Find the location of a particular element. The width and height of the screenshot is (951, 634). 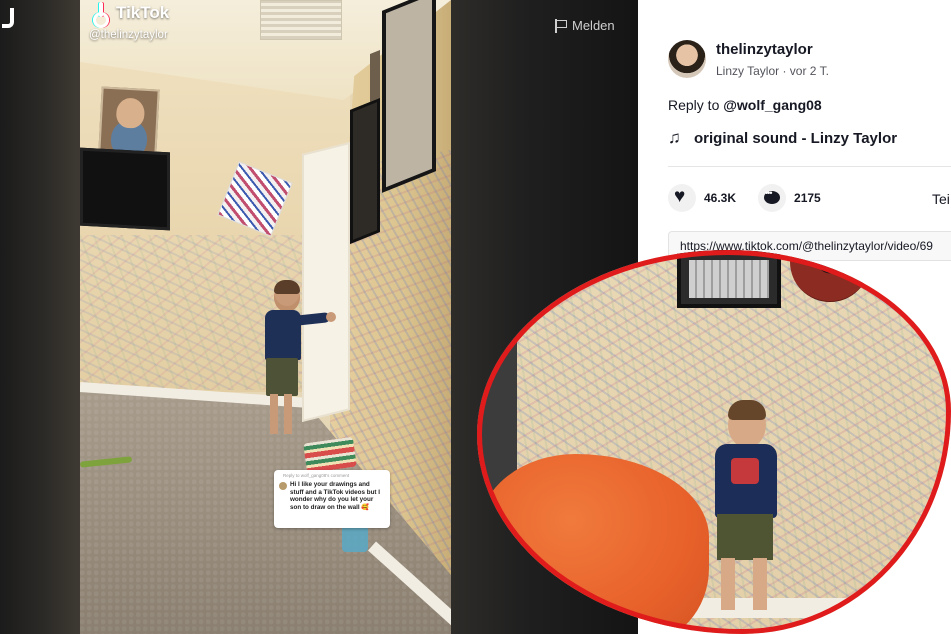

reply-sticker-avatar is located at coordinates (283, 486).